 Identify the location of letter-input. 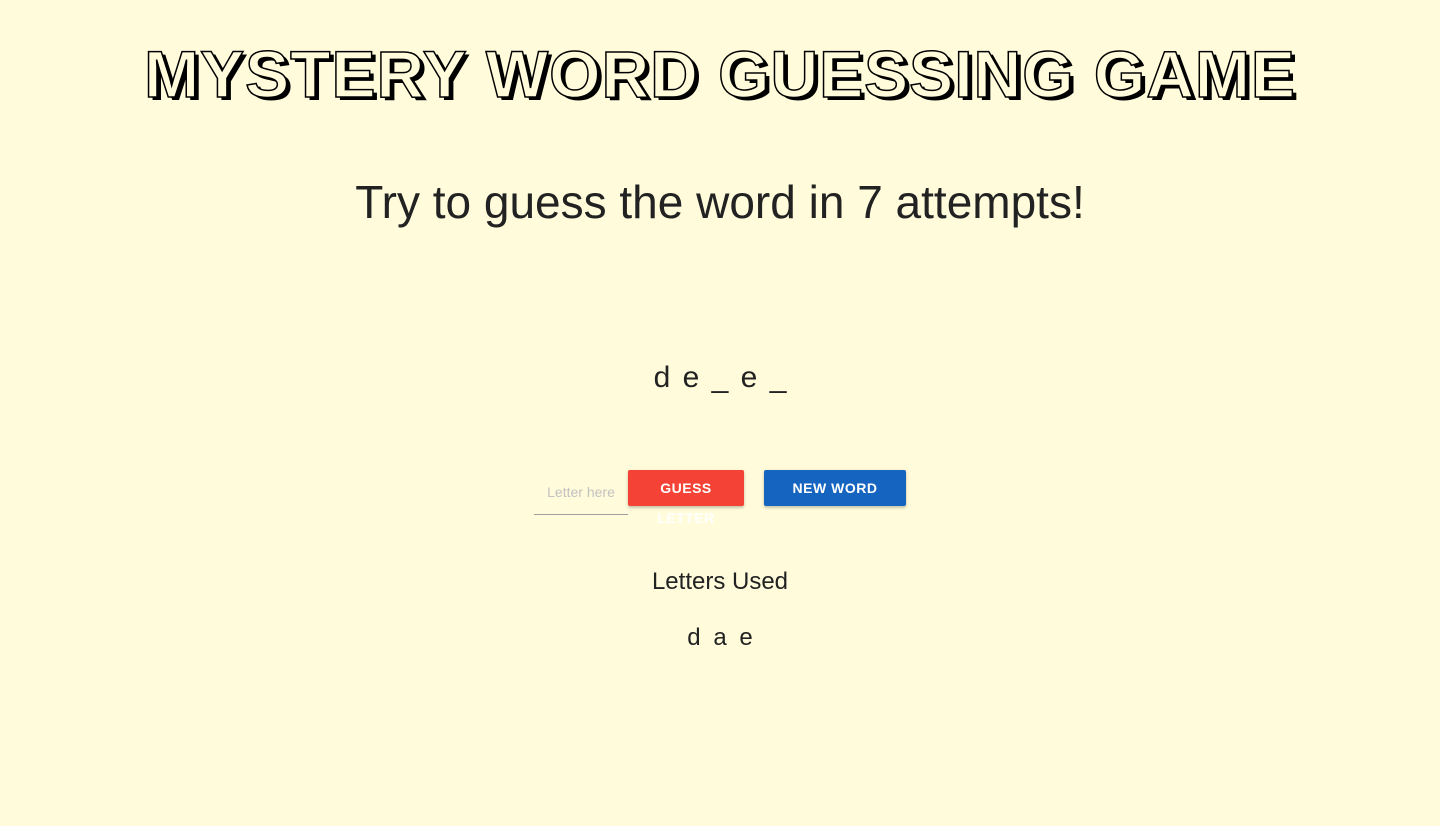
(581, 492).